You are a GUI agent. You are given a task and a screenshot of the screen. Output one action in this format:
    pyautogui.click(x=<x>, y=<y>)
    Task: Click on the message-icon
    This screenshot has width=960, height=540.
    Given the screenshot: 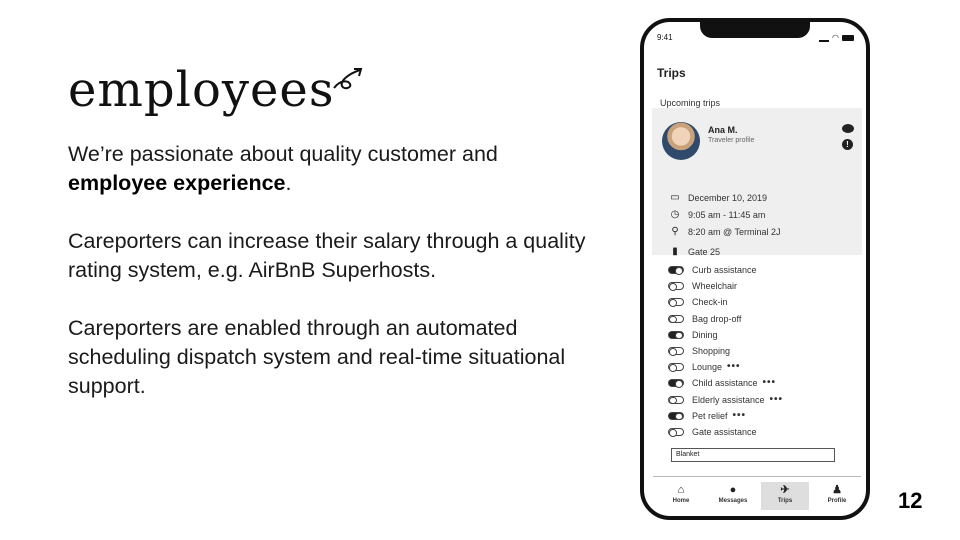 What is the action you would take?
    pyautogui.click(x=848, y=128)
    